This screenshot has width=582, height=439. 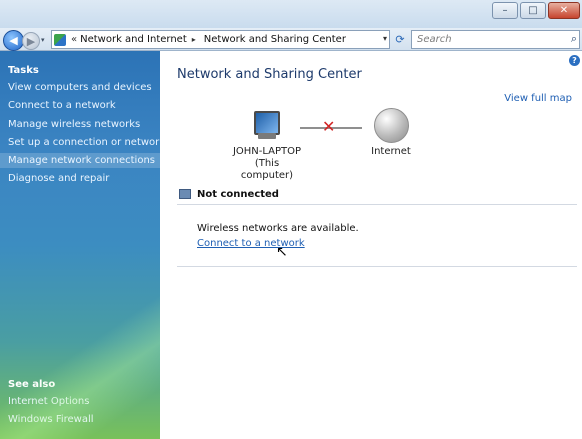 What do you see at coordinates (80, 160) in the screenshot?
I see `sidebar-item-manage-connections: Manage network connections` at bounding box center [80, 160].